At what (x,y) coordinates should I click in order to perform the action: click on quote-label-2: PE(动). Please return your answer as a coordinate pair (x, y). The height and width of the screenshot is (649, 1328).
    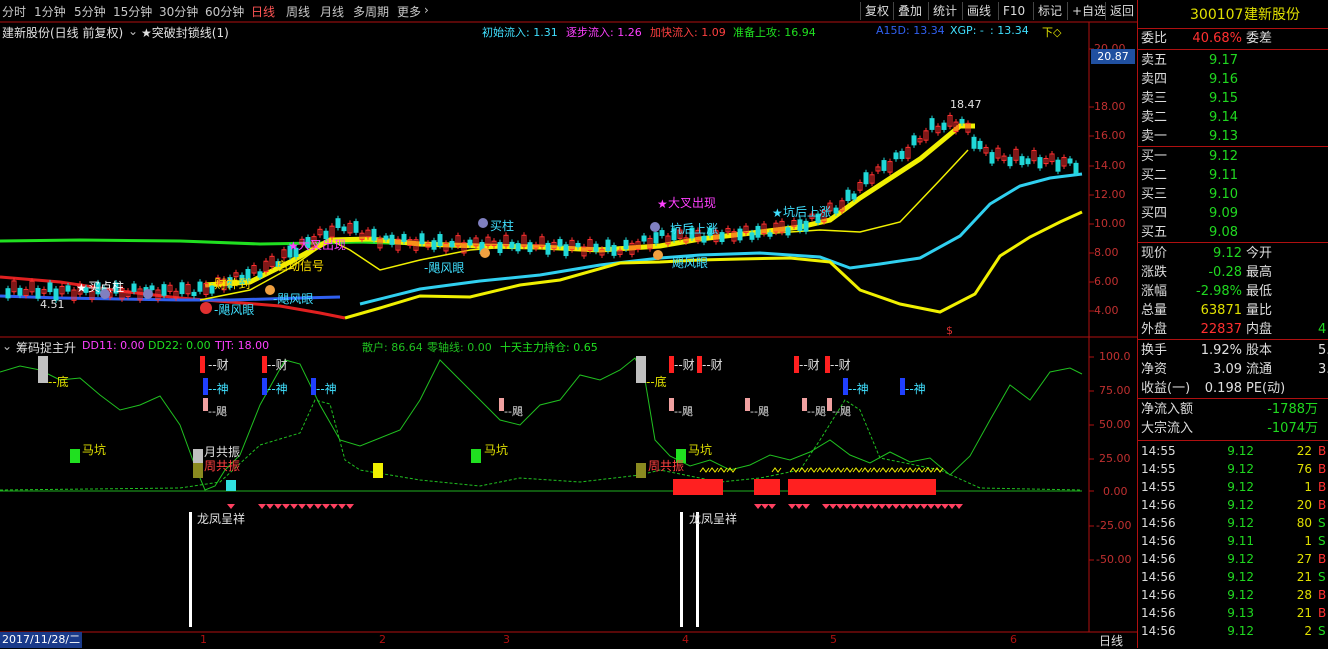
    Looking at the image, I should click on (1266, 388).